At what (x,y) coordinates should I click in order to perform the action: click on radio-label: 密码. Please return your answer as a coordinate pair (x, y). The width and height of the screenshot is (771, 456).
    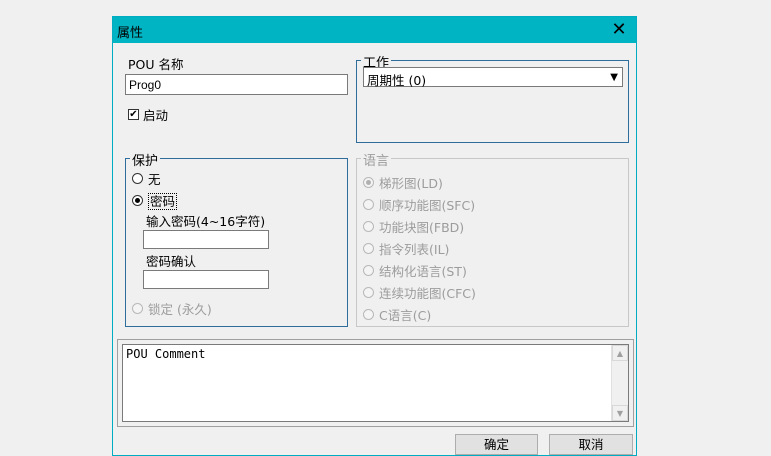
    Looking at the image, I should click on (163, 201).